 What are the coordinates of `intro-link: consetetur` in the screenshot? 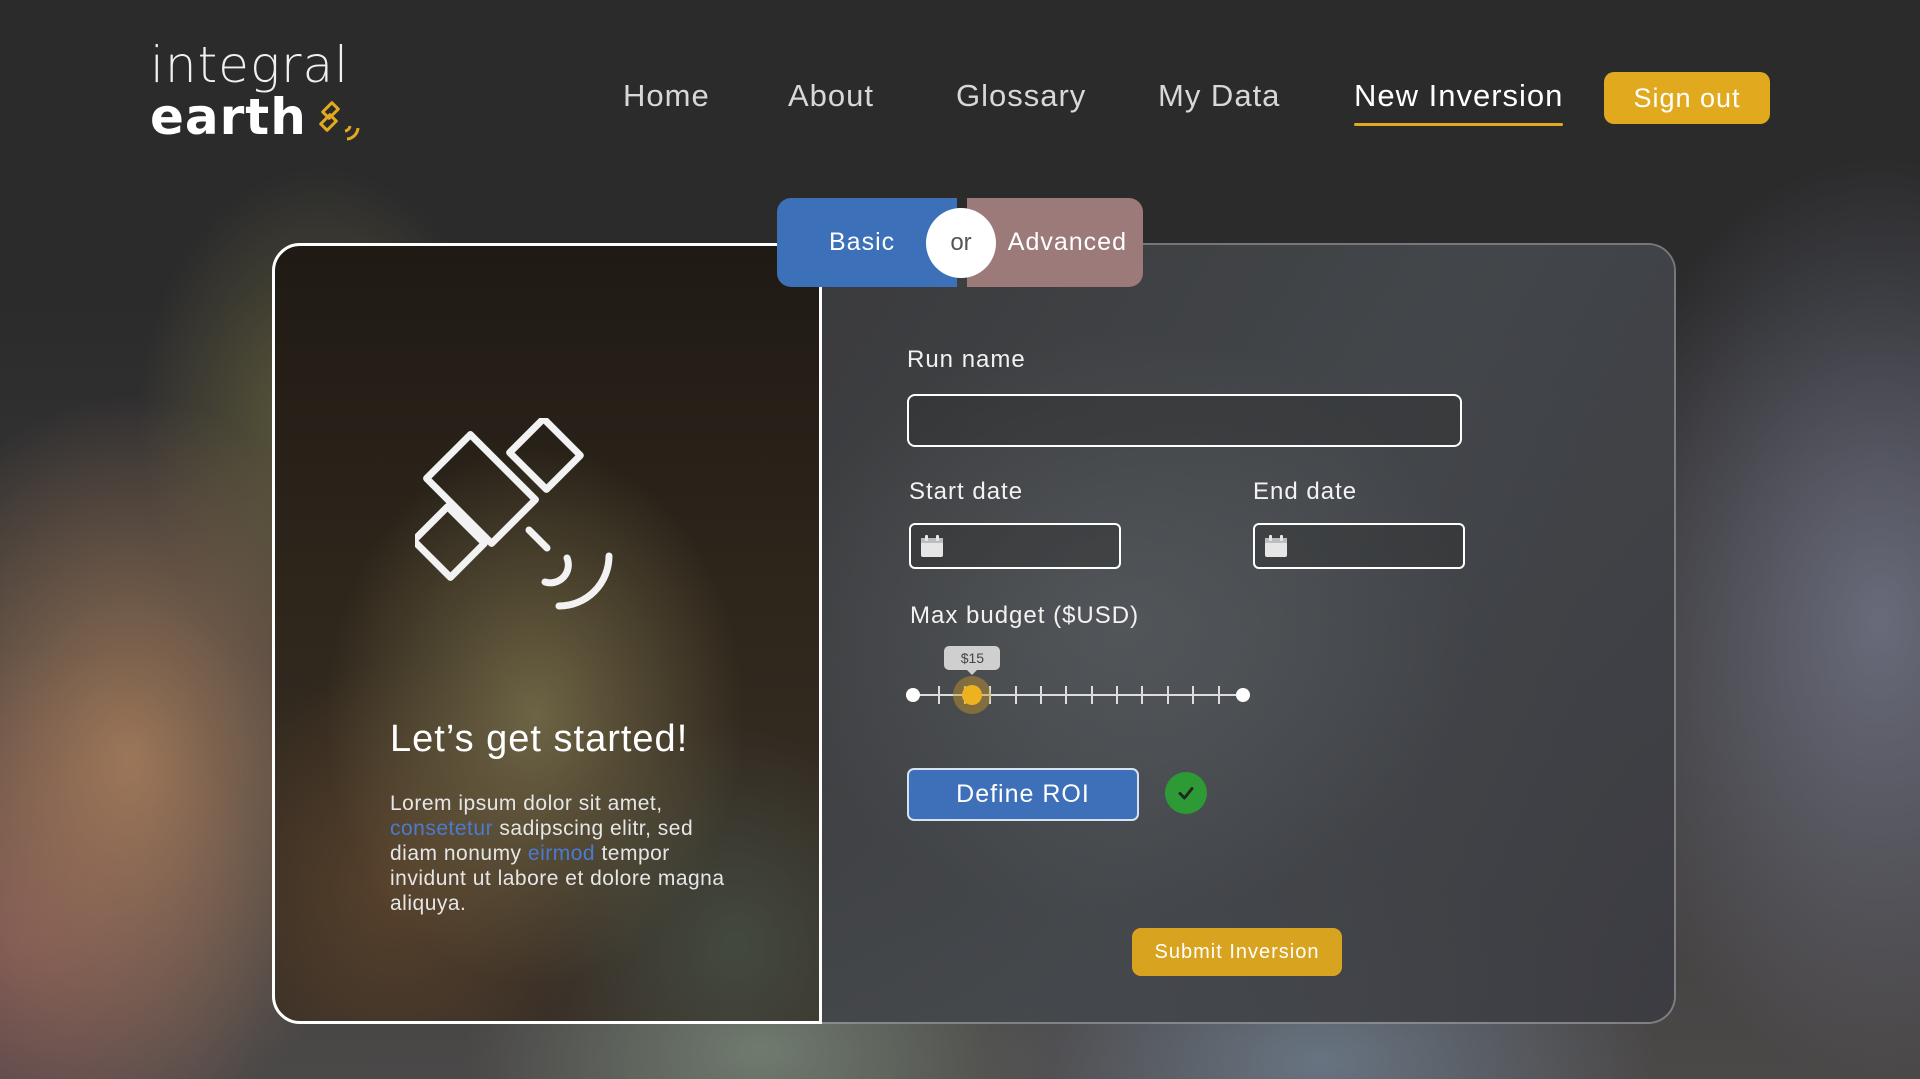 It's located at (441, 828).